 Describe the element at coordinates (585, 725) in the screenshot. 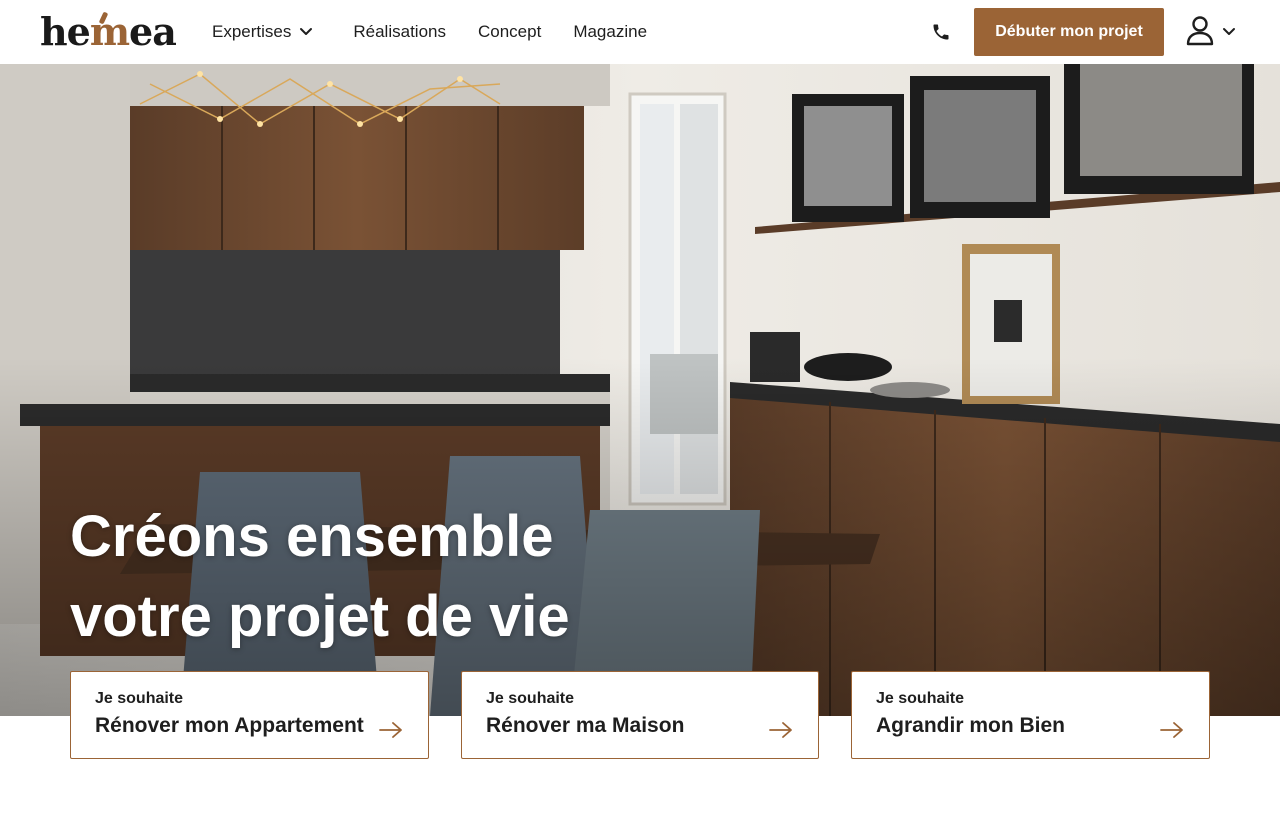

I see `card-label: Rénover ma Maison` at that location.